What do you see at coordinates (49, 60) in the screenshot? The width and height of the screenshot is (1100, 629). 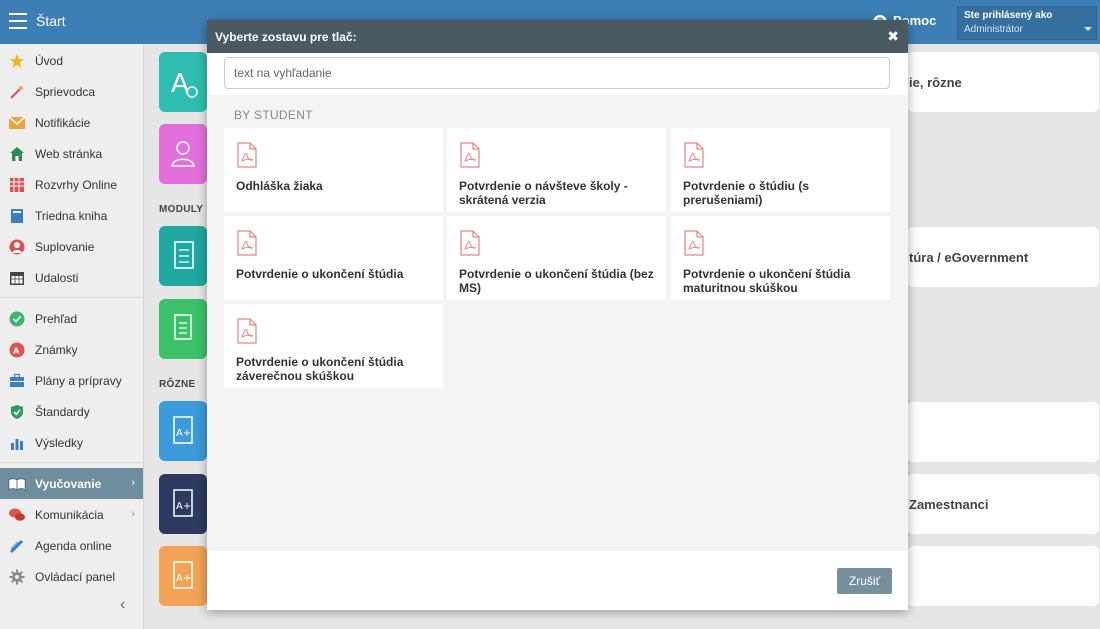 I see `sidebar-item-label: Úvod` at bounding box center [49, 60].